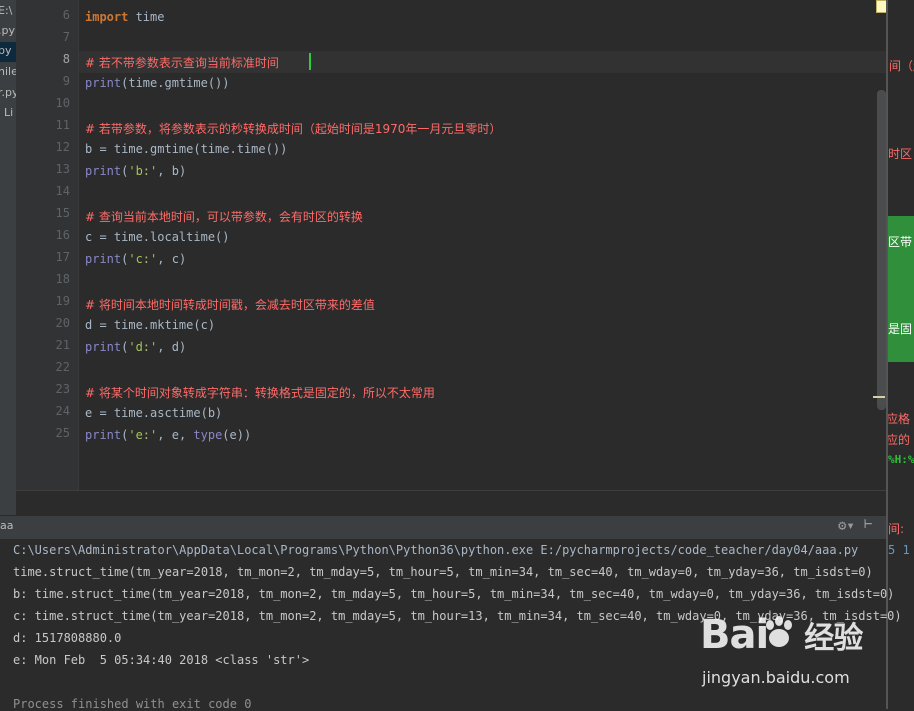  What do you see at coordinates (8, 92) in the screenshot?
I see `project-item: r.py` at bounding box center [8, 92].